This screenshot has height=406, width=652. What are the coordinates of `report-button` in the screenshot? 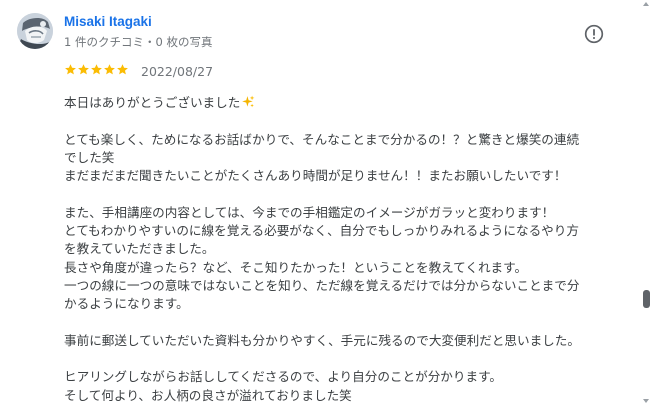 It's located at (594, 34).